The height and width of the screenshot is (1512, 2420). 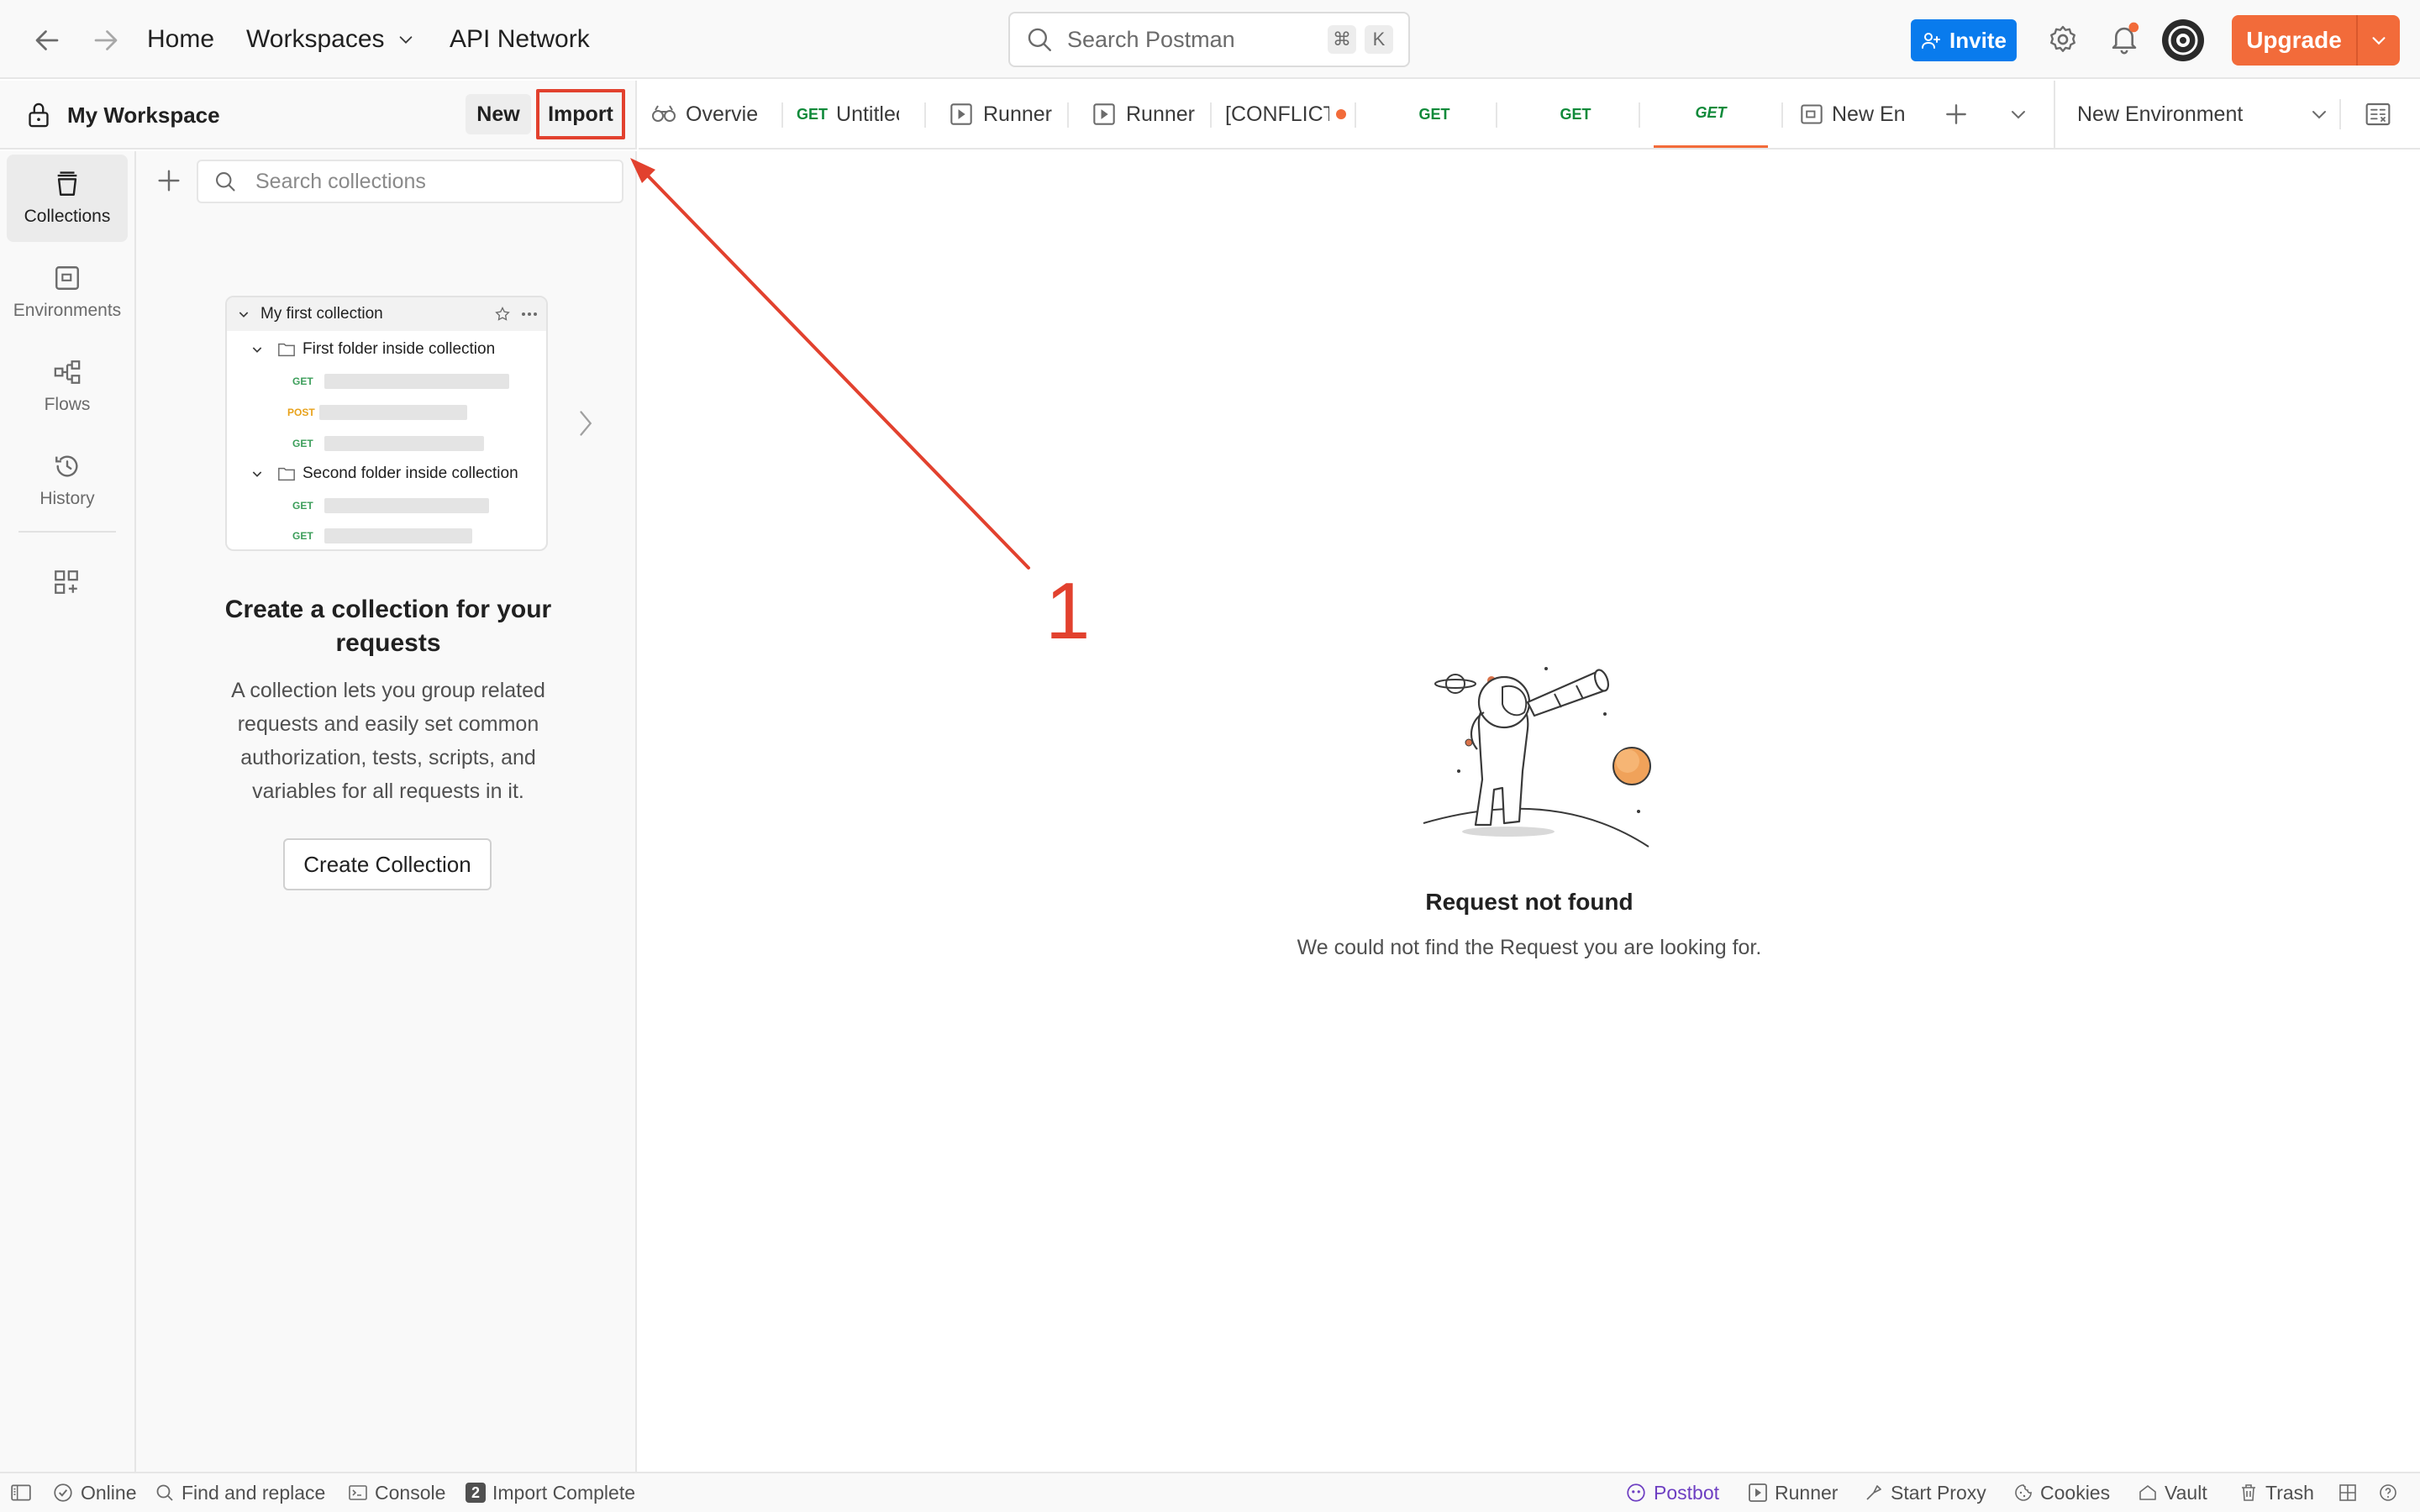 What do you see at coordinates (868, 114) in the screenshot?
I see `tab-label: Untitlec` at bounding box center [868, 114].